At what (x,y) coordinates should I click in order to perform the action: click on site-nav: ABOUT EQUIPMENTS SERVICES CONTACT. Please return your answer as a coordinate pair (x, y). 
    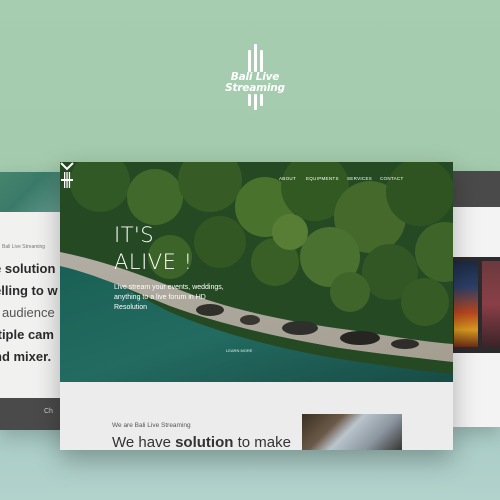
    Looking at the image, I should click on (256, 182).